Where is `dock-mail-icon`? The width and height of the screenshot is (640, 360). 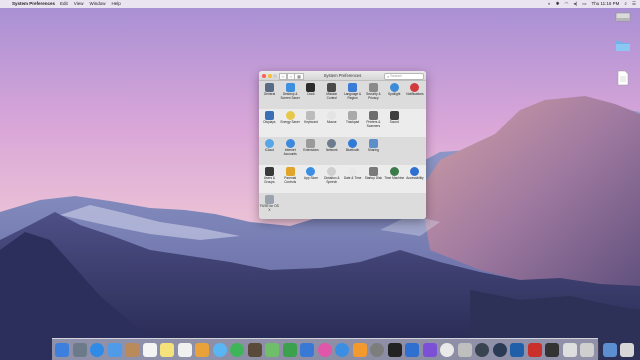
dock-mail-icon is located at coordinates (114, 349).